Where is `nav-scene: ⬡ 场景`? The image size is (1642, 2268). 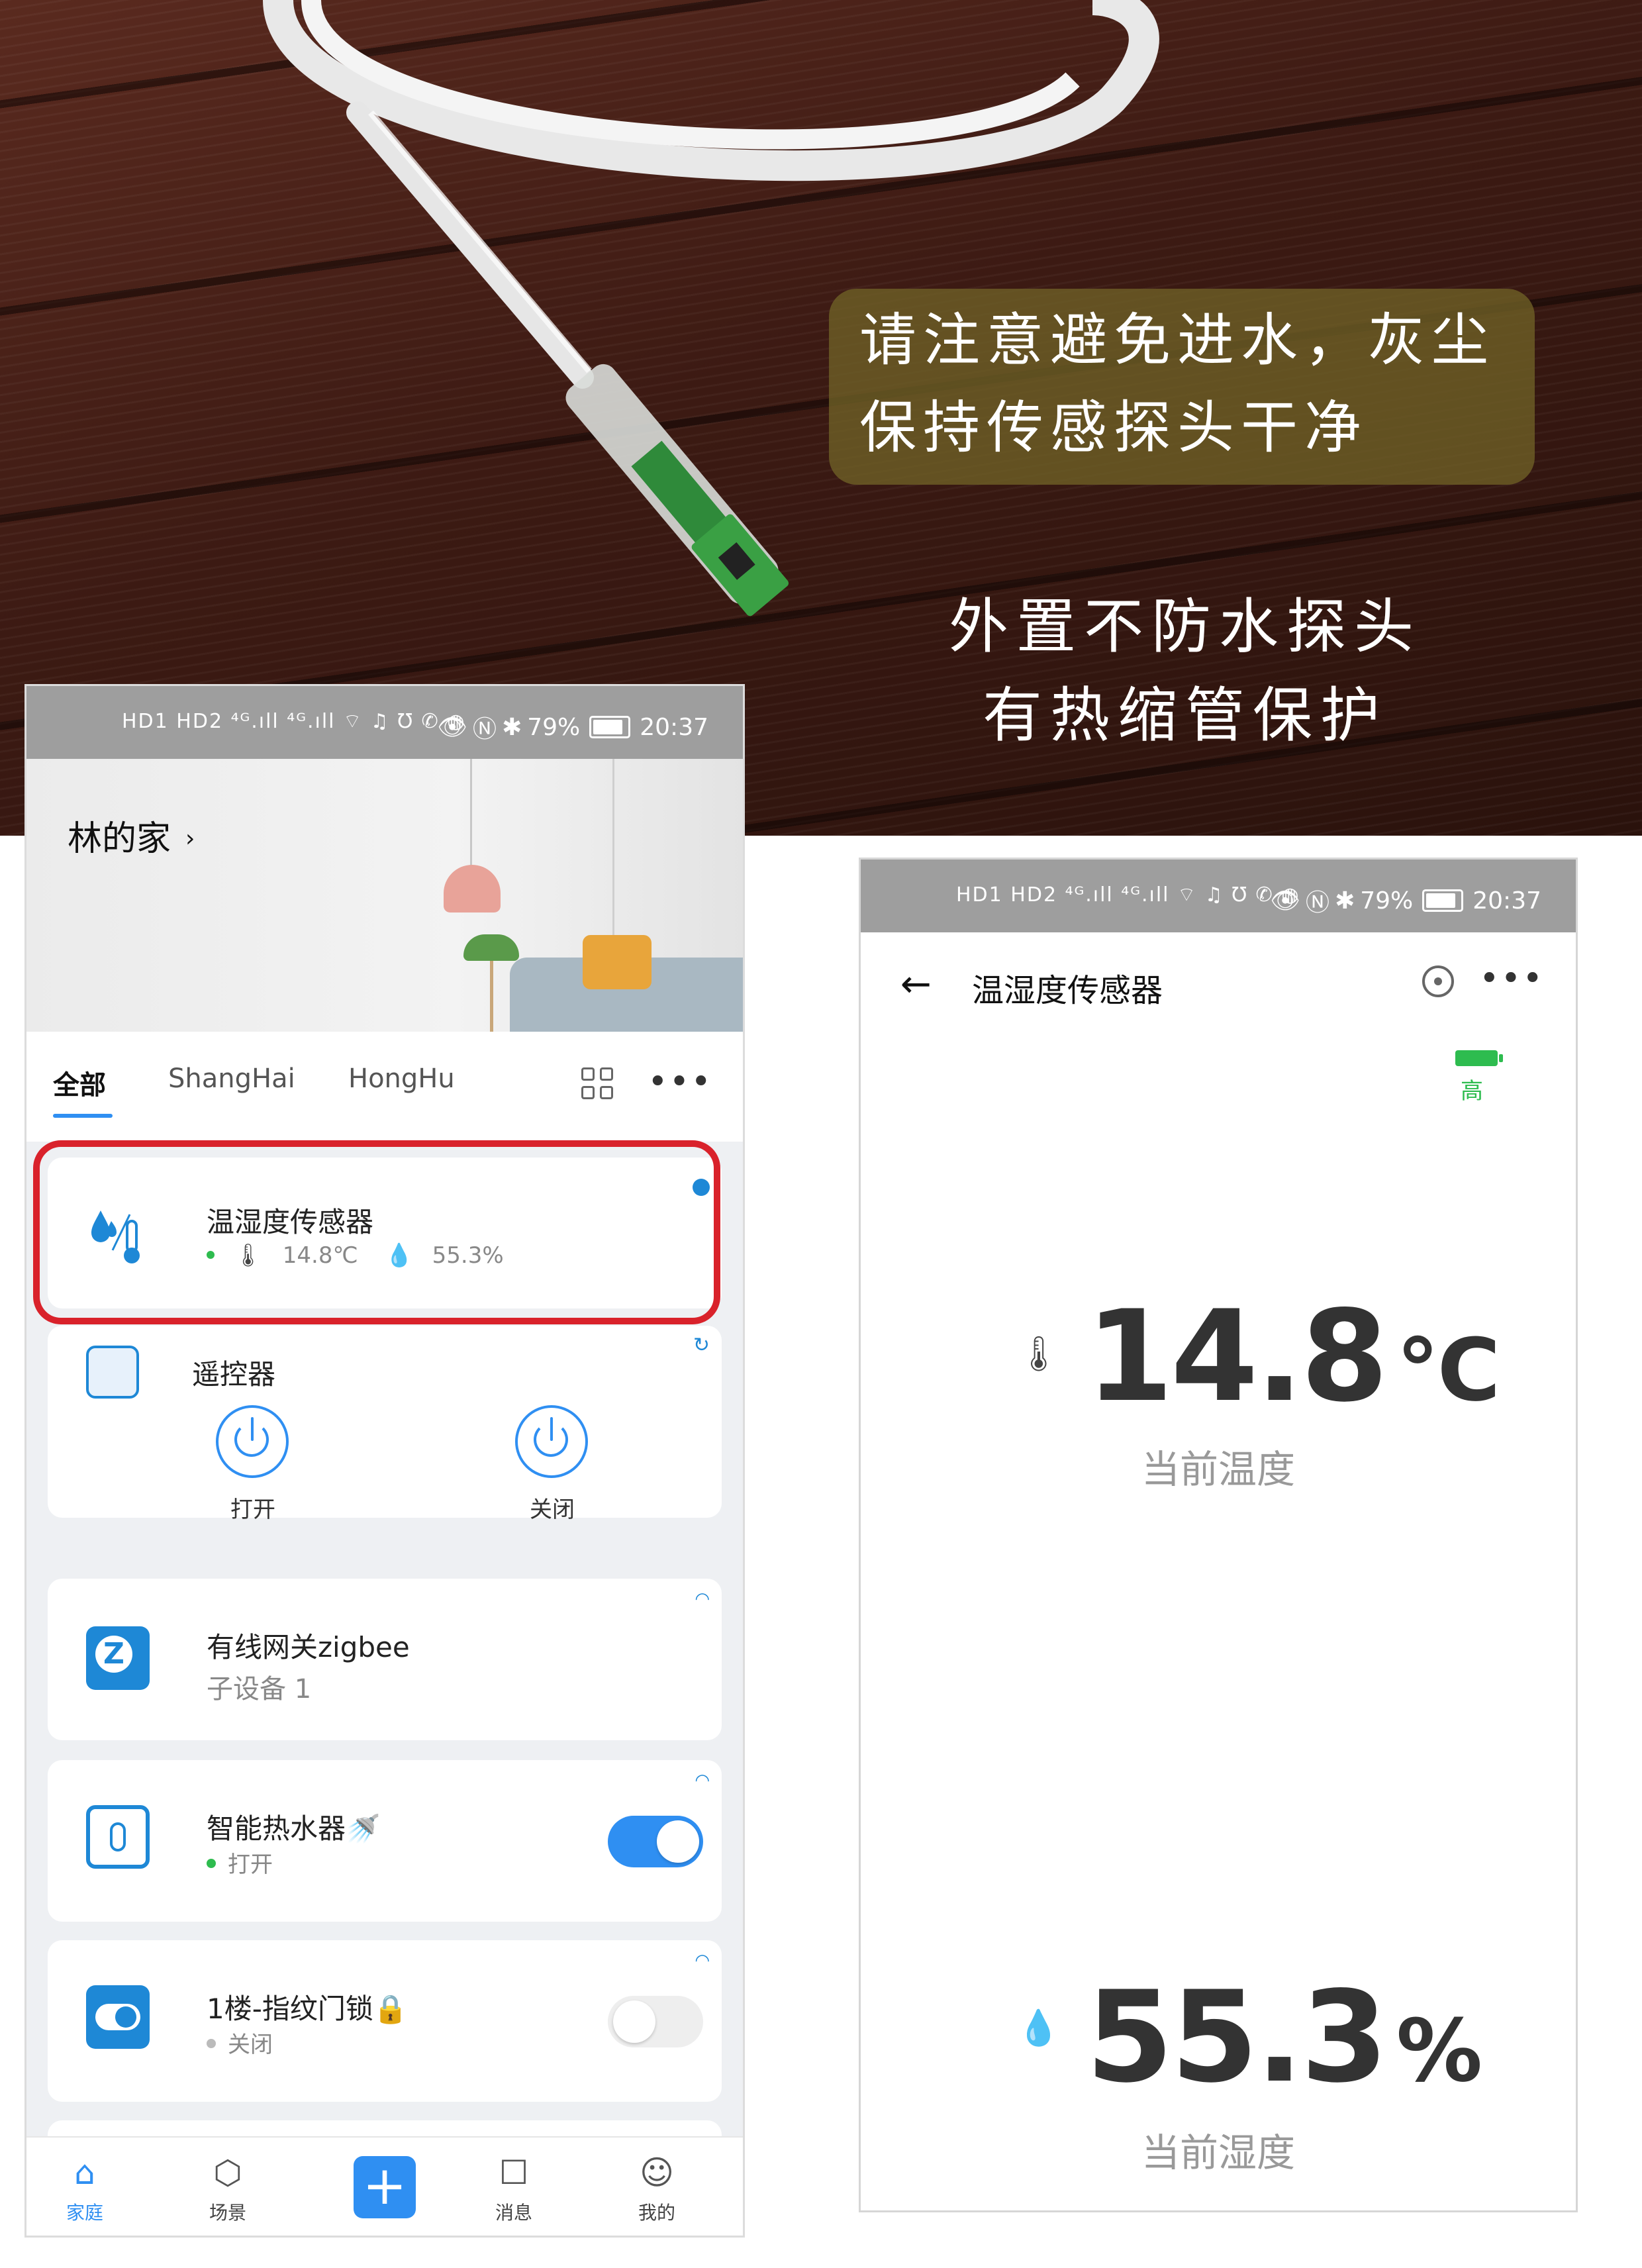
nav-scene: ⬡ 场景 is located at coordinates (228, 2187).